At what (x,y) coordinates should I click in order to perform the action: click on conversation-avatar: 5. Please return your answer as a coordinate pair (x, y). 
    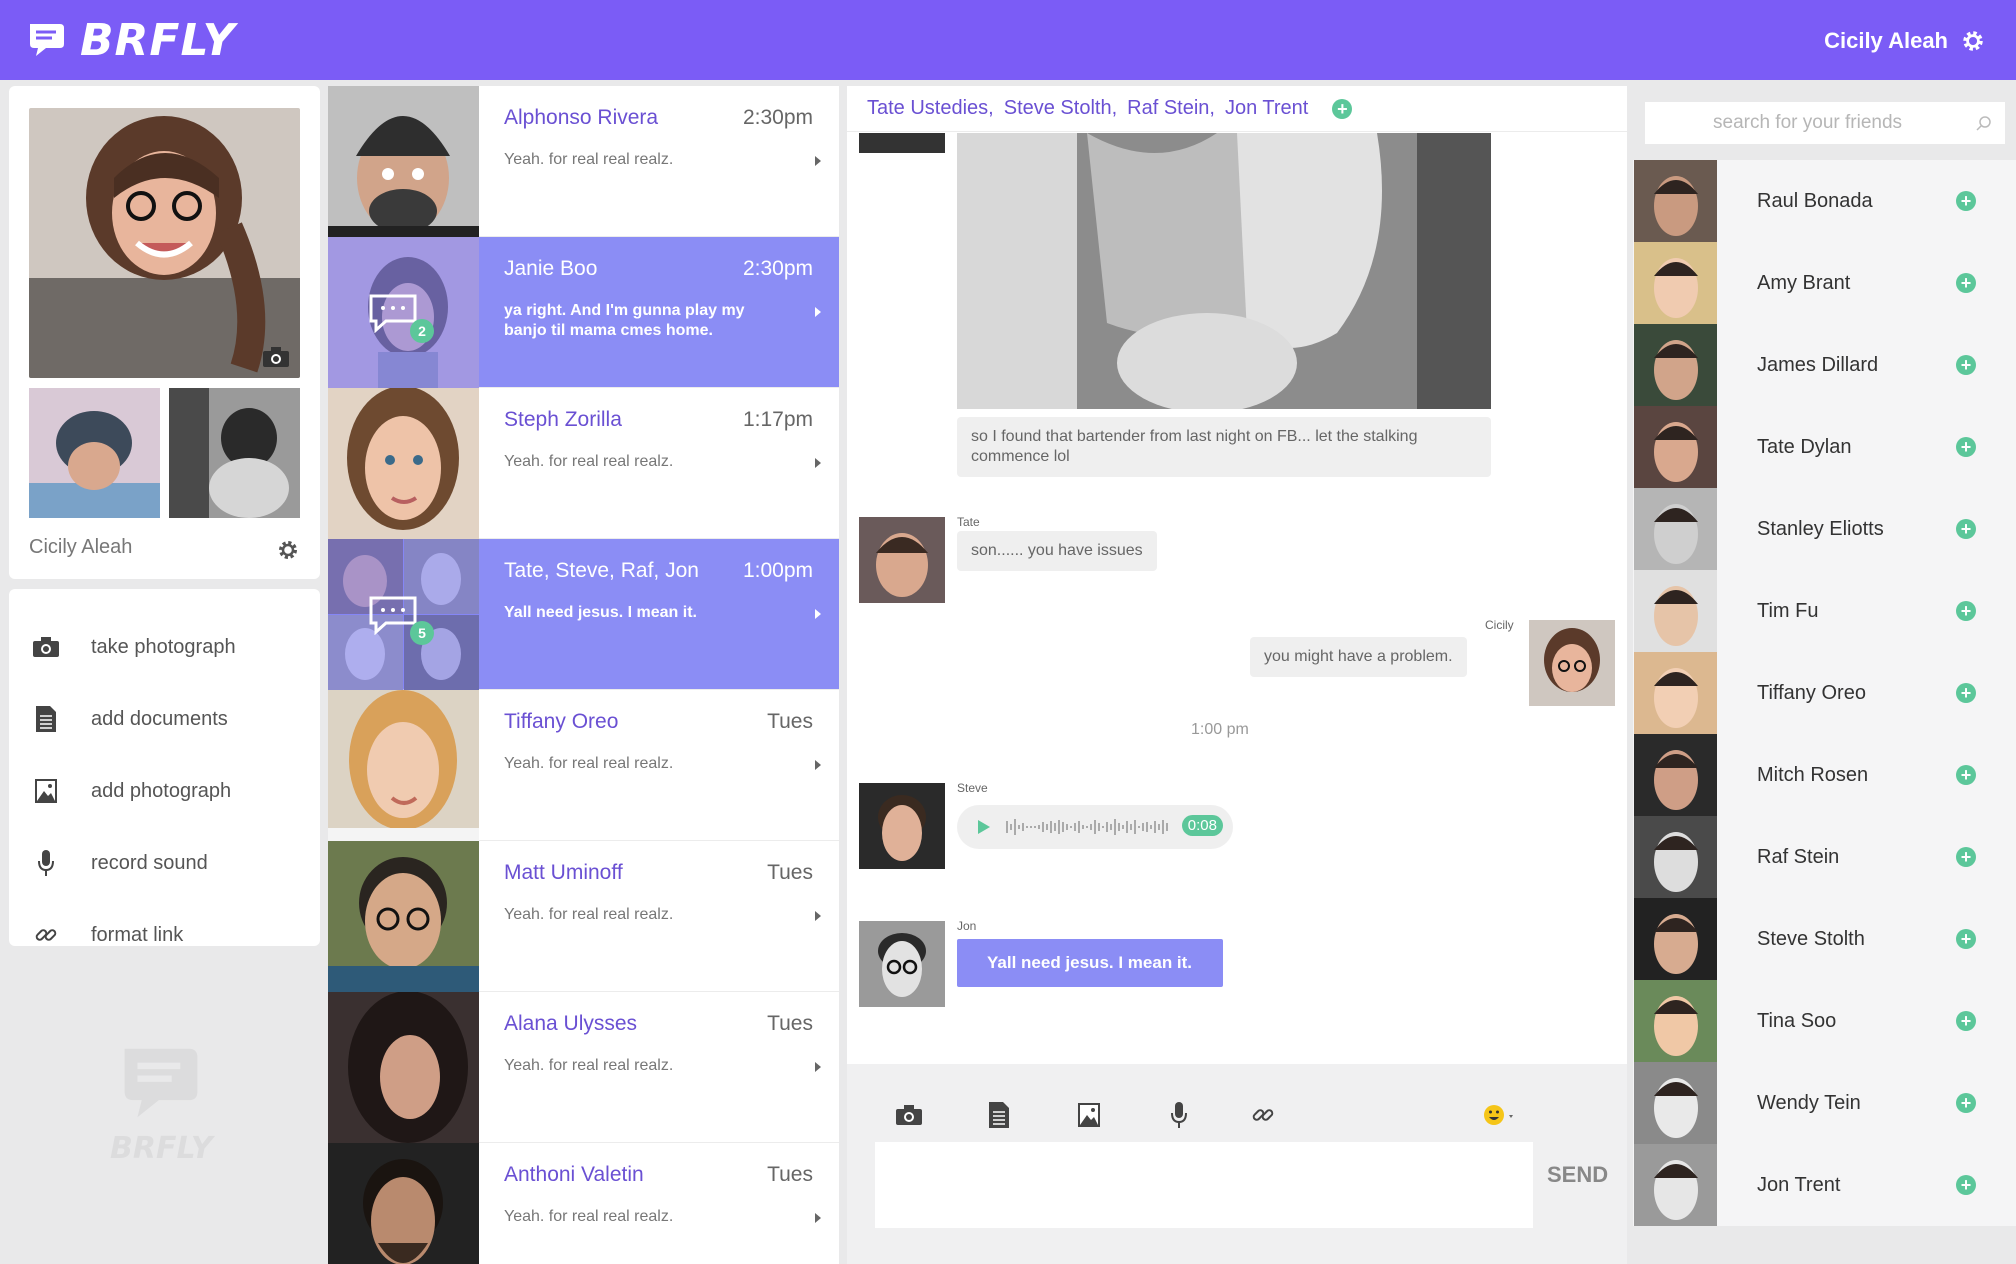
    Looking at the image, I should click on (403, 614).